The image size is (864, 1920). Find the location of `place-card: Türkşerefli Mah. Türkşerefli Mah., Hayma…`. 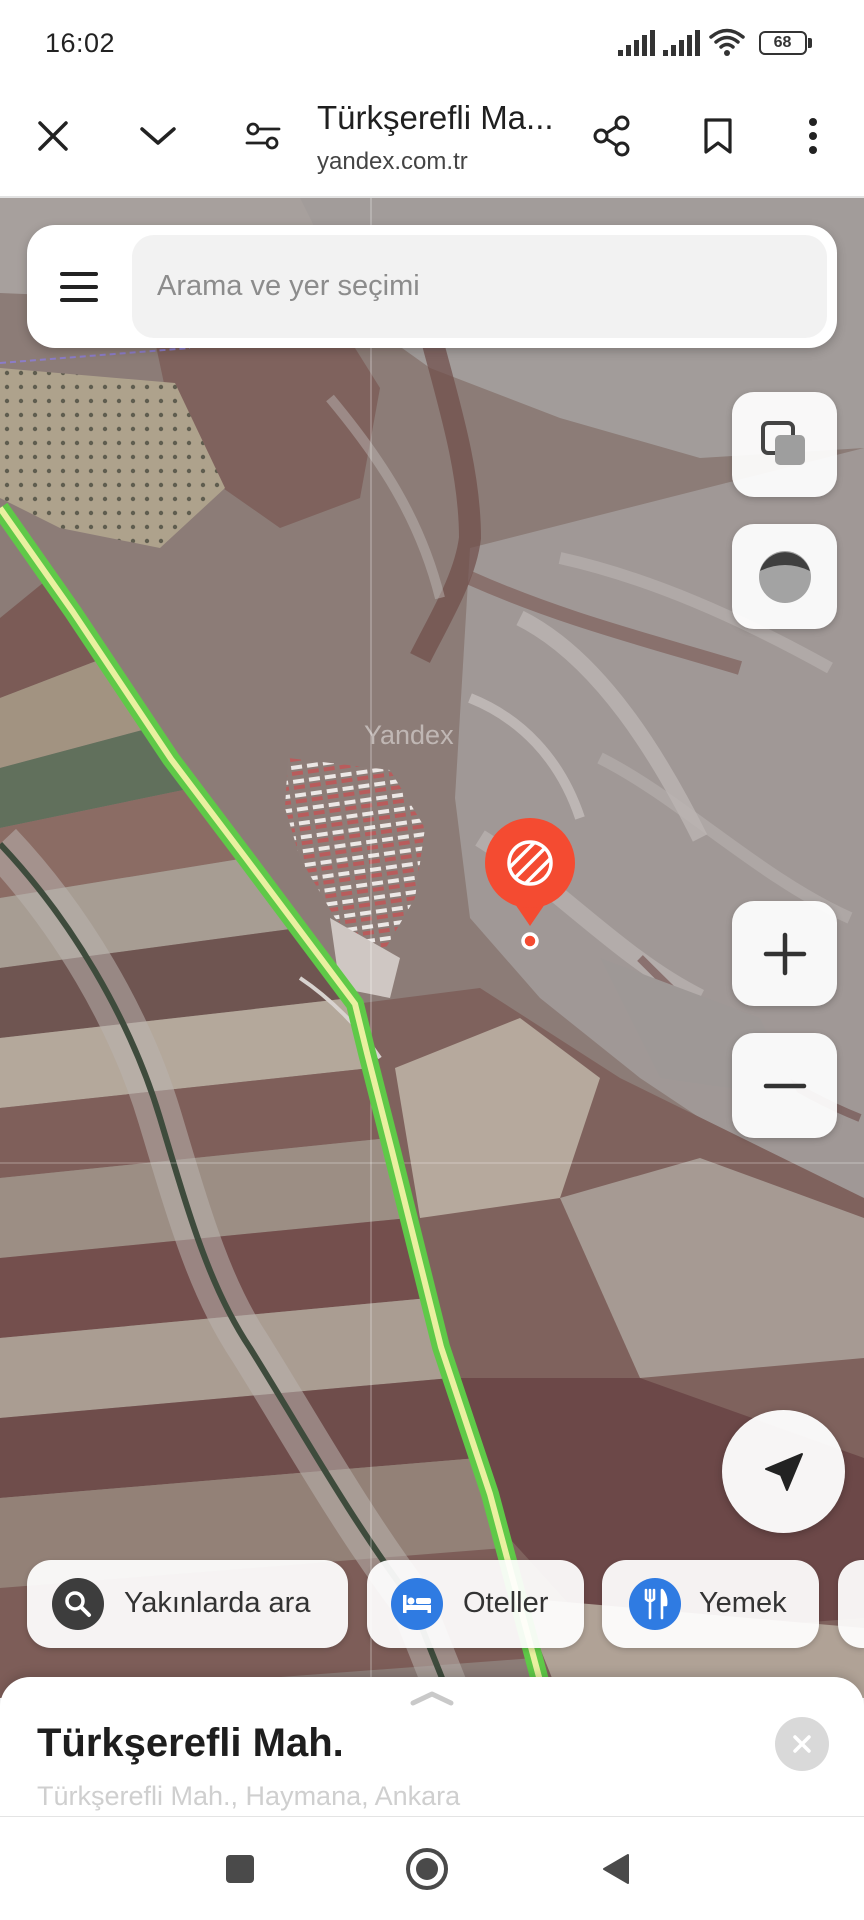

place-card: Türkşerefli Mah. Türkşerefli Mah., Hayma… is located at coordinates (432, 1746).